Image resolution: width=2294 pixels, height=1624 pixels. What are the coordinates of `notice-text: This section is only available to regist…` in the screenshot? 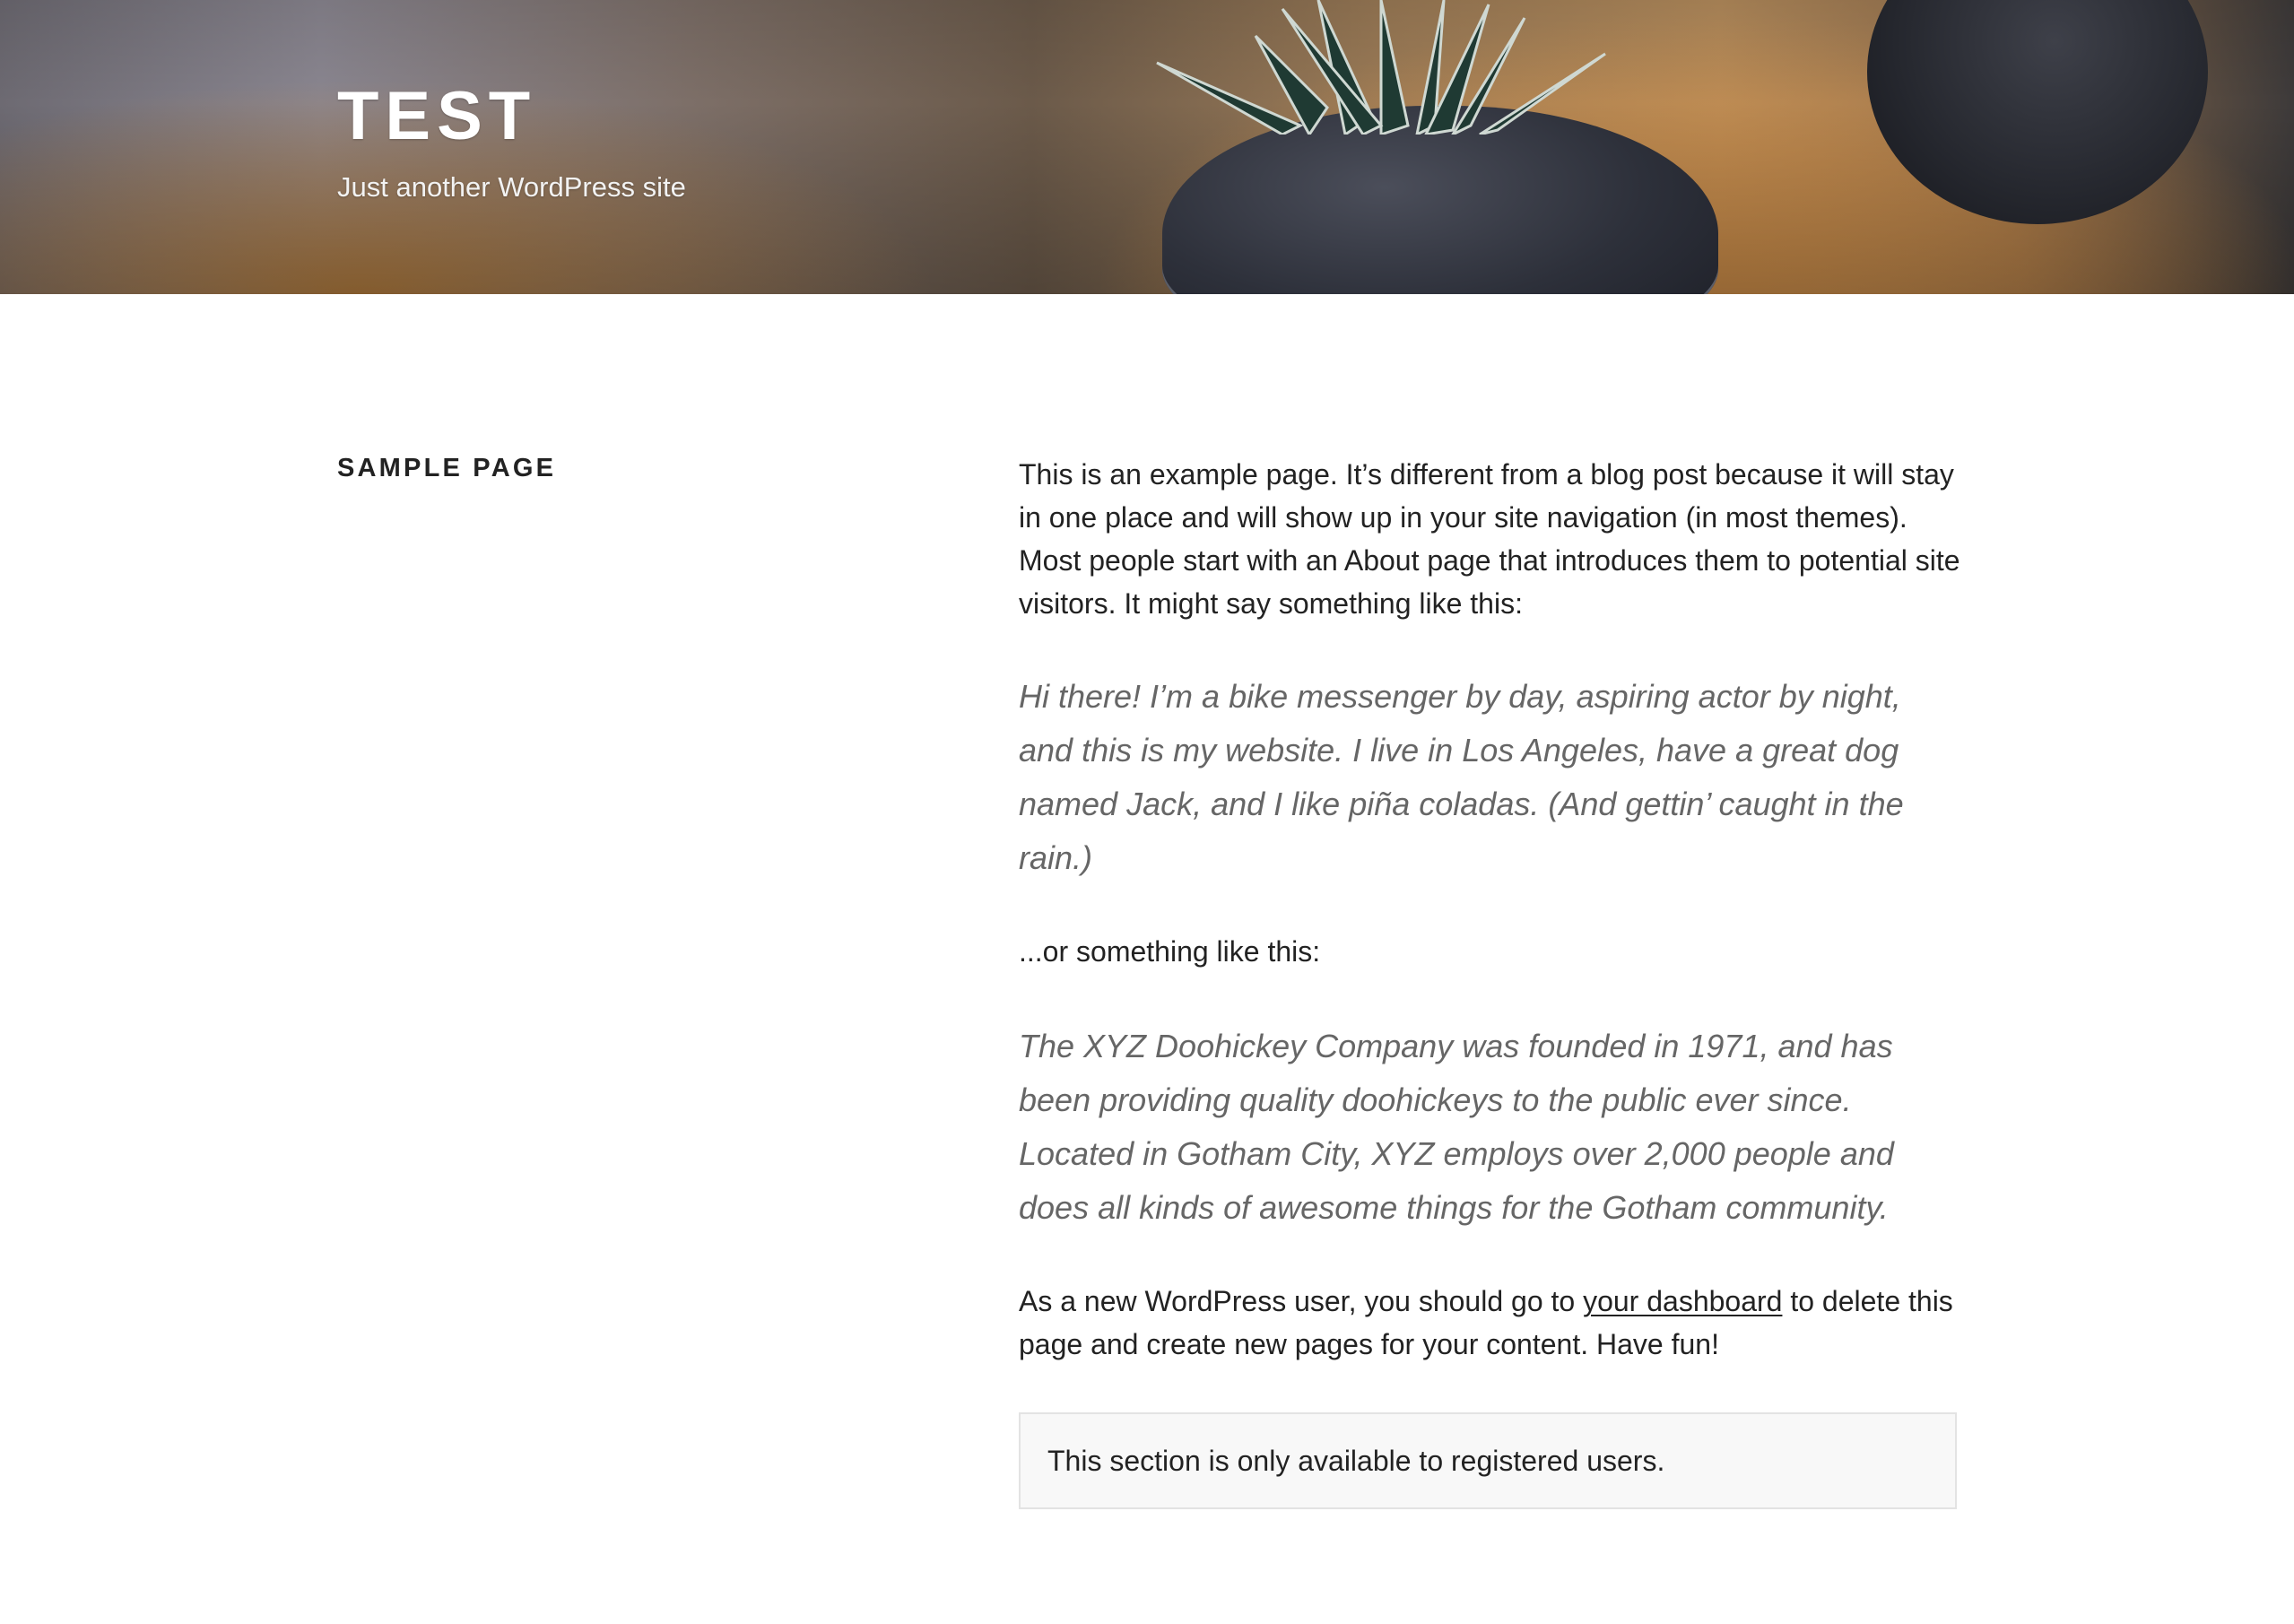 It's located at (1356, 1460).